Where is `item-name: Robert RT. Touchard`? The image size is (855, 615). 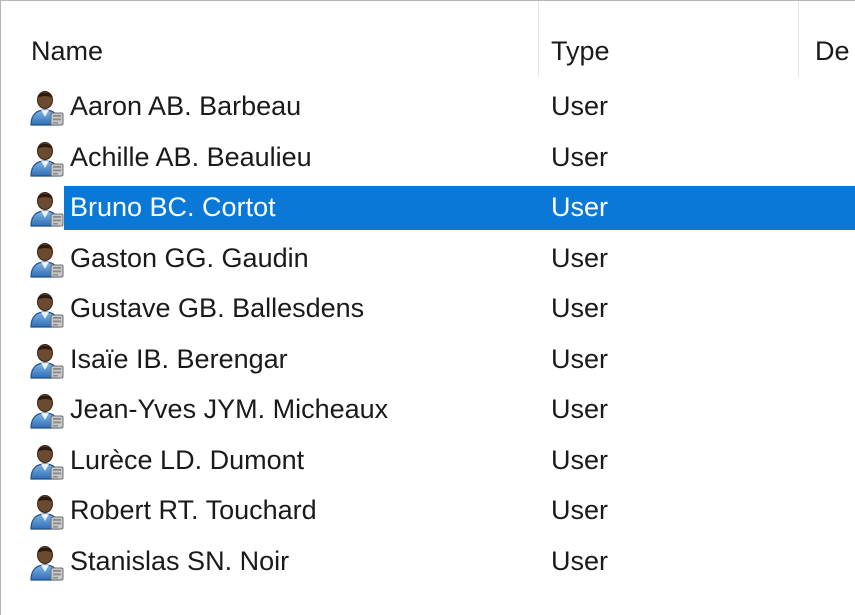
item-name: Robert RT. Touchard is located at coordinates (193, 510).